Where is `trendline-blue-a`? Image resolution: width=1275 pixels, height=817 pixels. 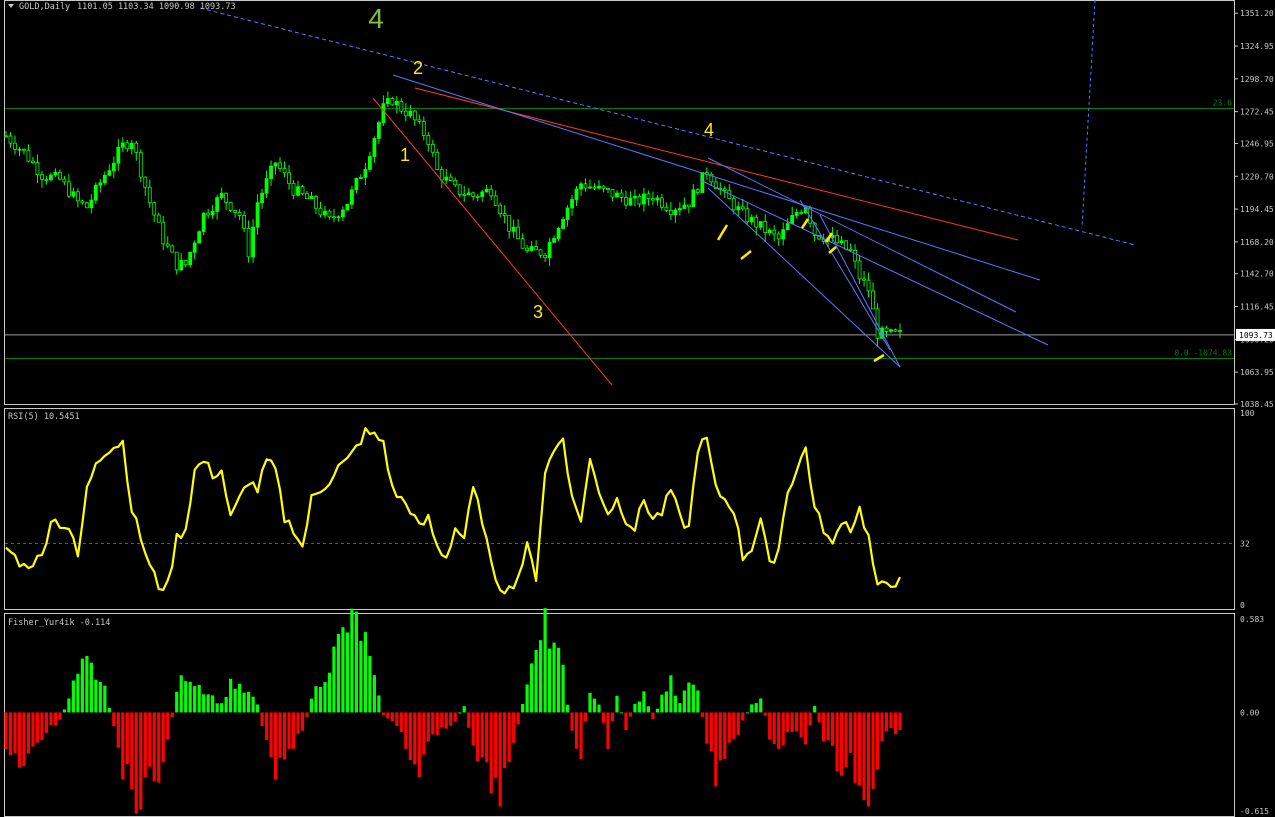 trendline-blue-a is located at coordinates (716, 177).